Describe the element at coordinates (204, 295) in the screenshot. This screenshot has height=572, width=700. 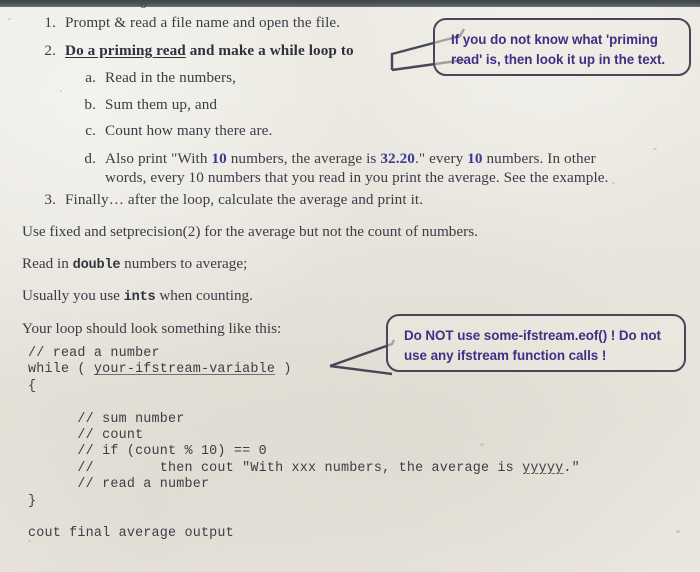
I see `usually-ints-post: when counting.` at that location.